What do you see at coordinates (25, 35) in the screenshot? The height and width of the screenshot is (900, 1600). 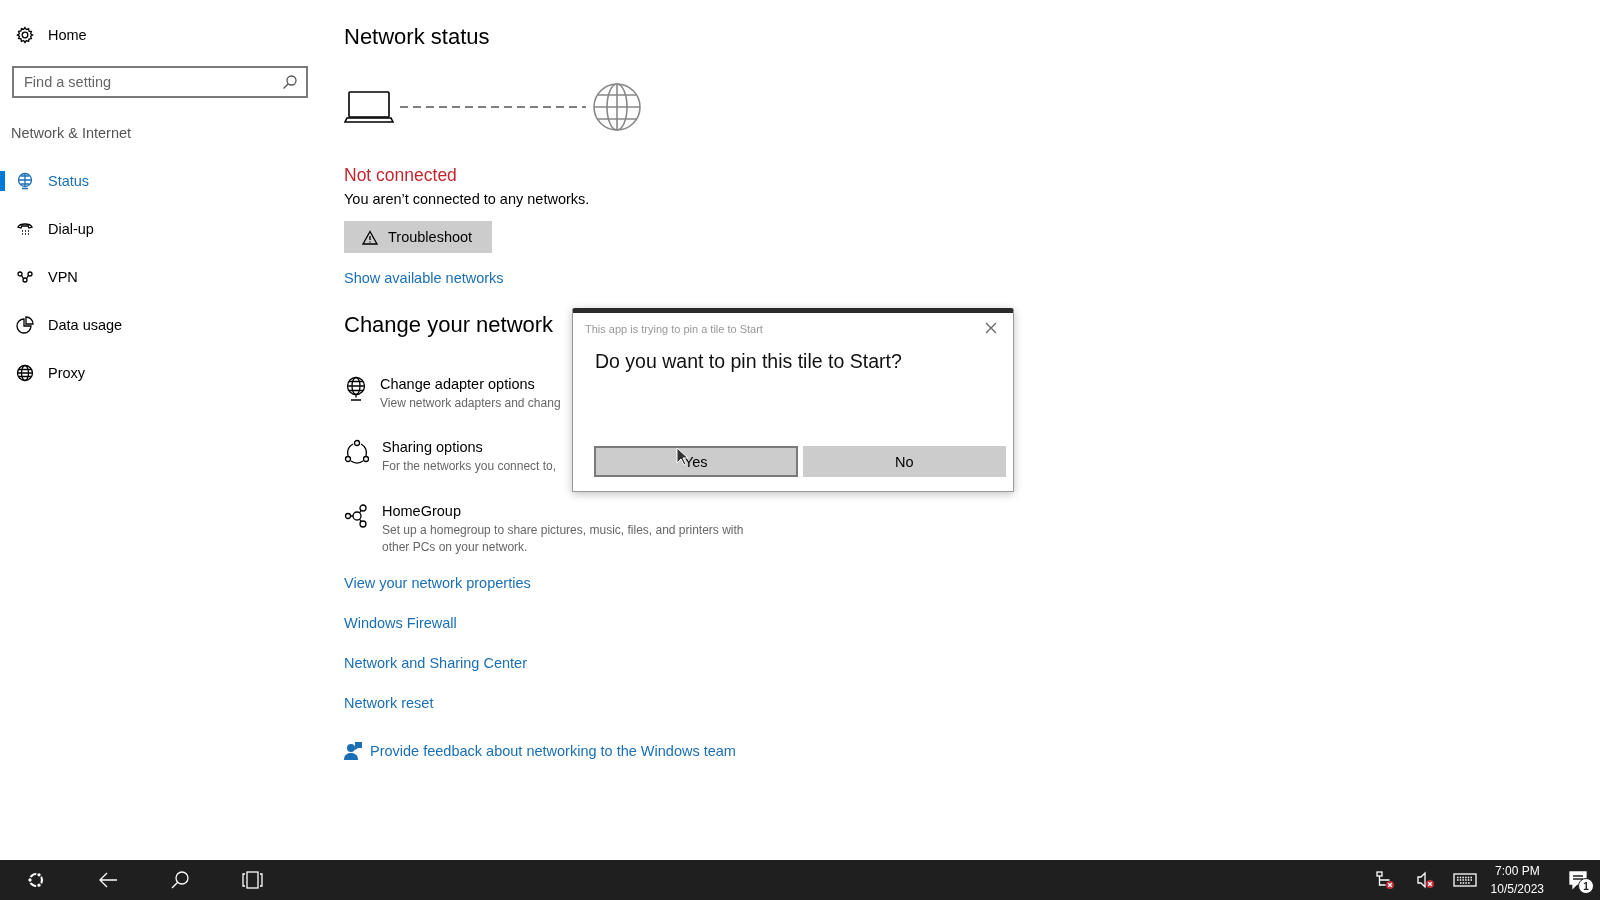 I see `settings-icon` at bounding box center [25, 35].